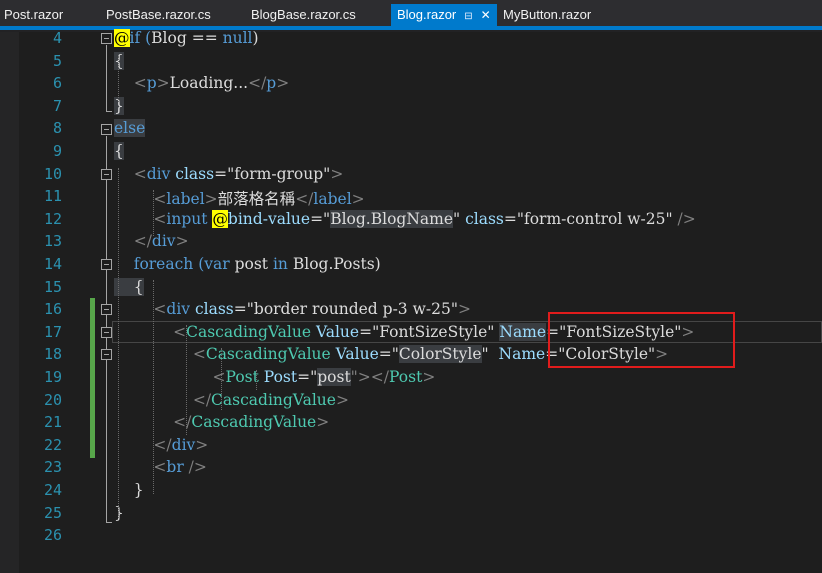 This screenshot has width=822, height=573. I want to click on code-token: "FontSizeStyle", so click(433, 331).